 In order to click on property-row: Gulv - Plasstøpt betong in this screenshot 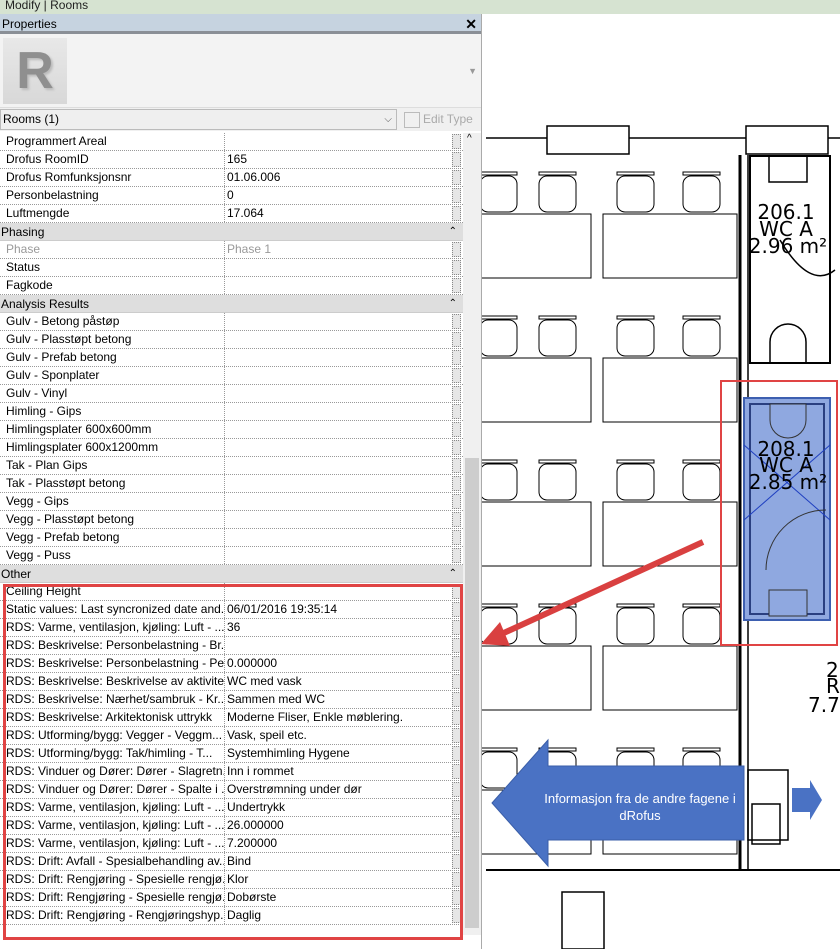, I will do `click(231, 340)`.